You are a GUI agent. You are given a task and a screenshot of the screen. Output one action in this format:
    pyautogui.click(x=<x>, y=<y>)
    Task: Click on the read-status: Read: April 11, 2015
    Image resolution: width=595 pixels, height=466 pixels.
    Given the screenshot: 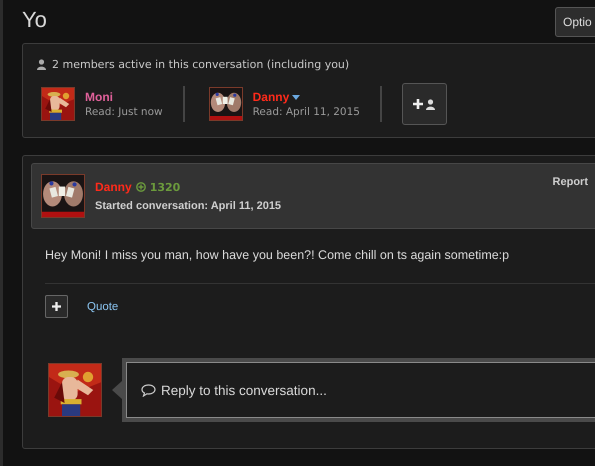 What is the action you would take?
    pyautogui.click(x=306, y=112)
    